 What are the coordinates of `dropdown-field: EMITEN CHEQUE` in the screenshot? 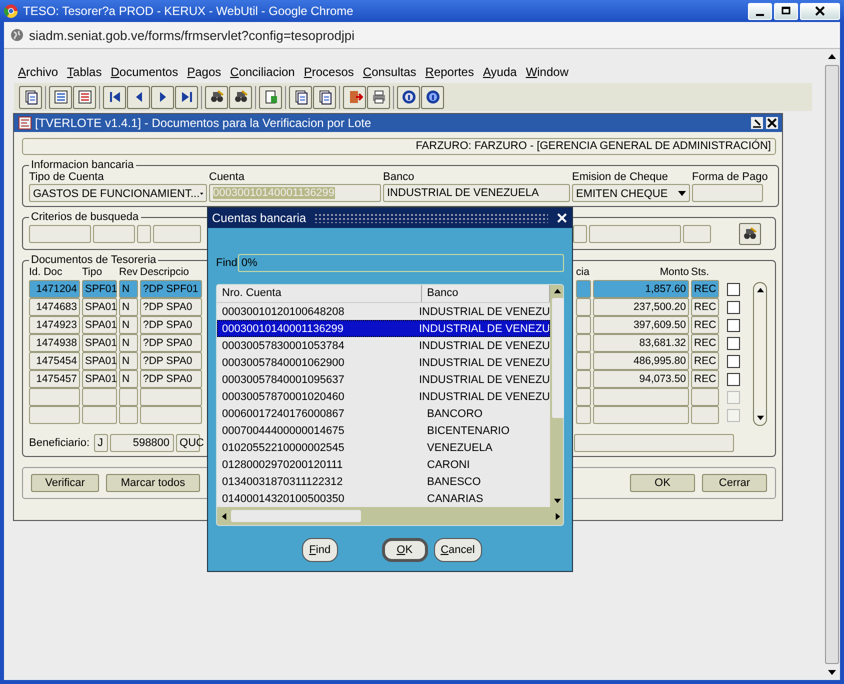 It's located at (631, 193).